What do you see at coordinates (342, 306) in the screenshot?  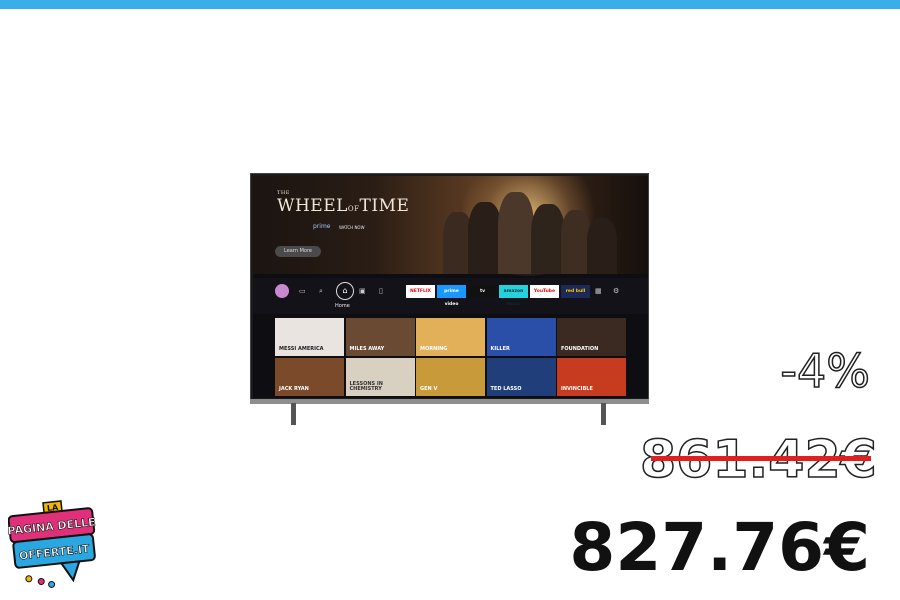 I see `home-label: Home` at bounding box center [342, 306].